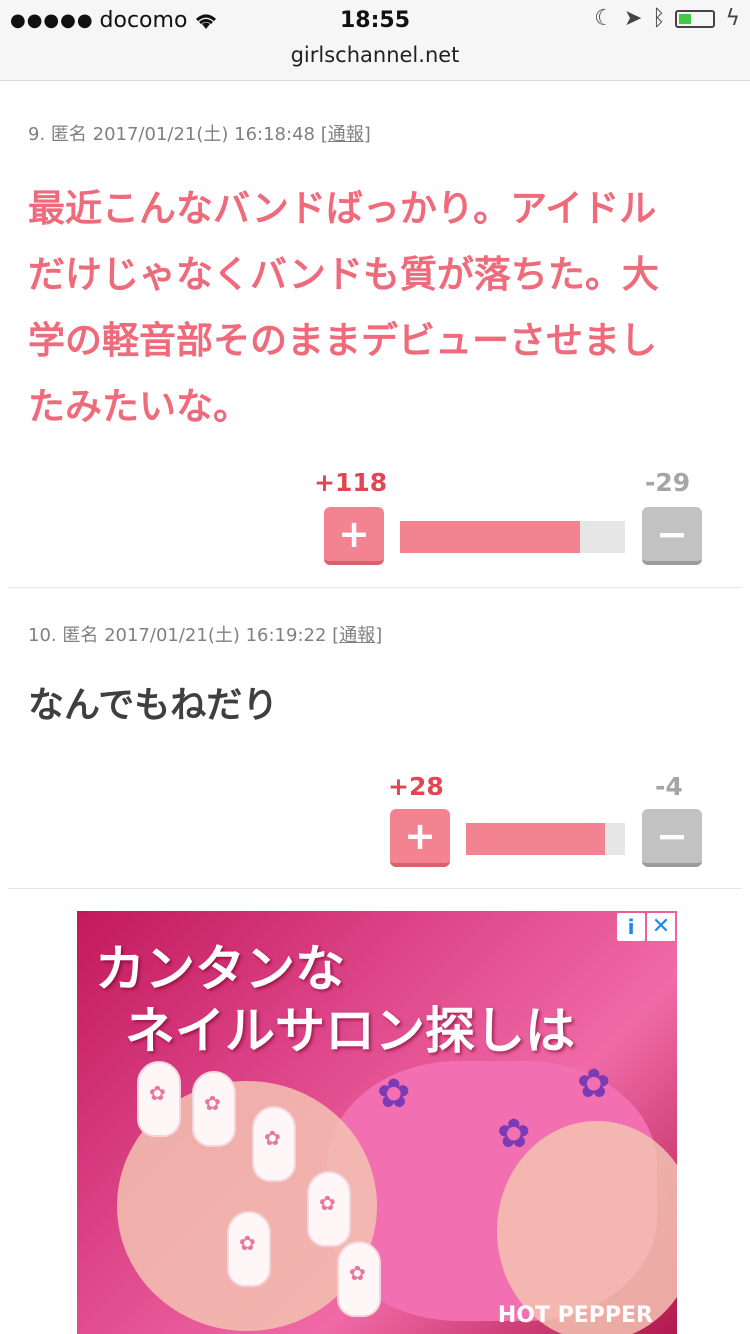 The image size is (750, 1334). I want to click on ad-brand-logo: HOT PEPPER, so click(575, 1315).